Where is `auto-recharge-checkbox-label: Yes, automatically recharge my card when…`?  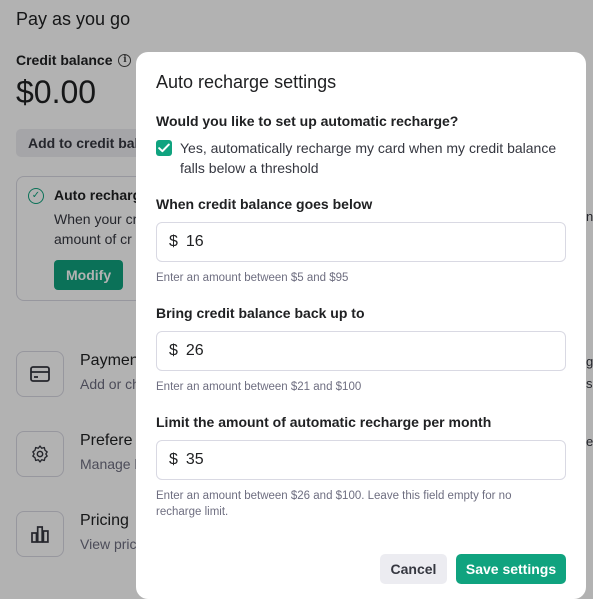 auto-recharge-checkbox-label: Yes, automatically recharge my card when… is located at coordinates (375, 158).